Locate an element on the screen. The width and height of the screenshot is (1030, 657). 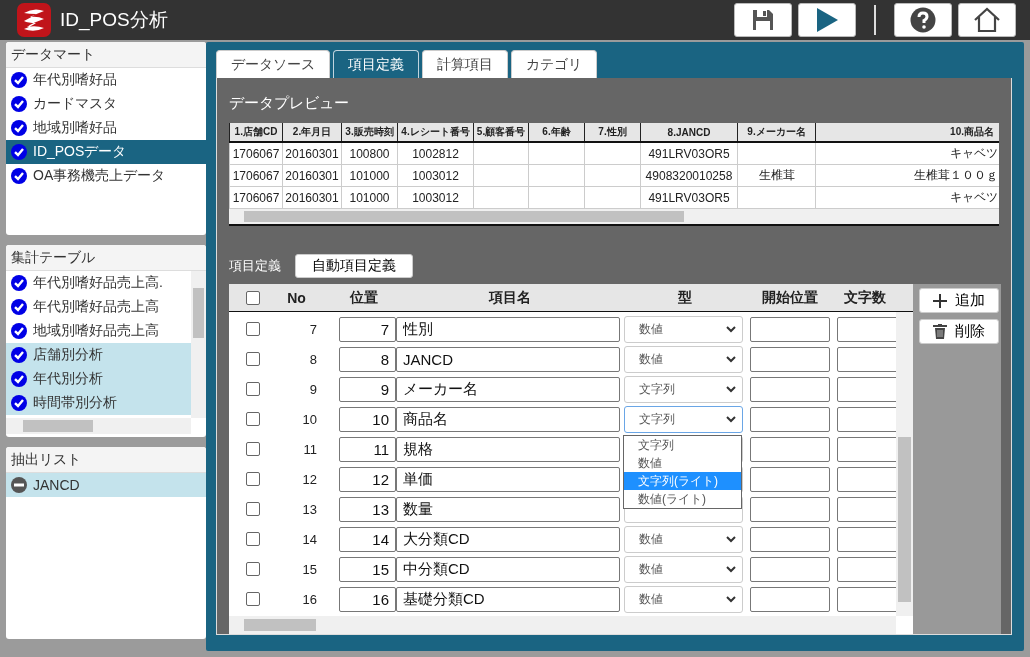
name-field: 中分類CD is located at coordinates (508, 569).